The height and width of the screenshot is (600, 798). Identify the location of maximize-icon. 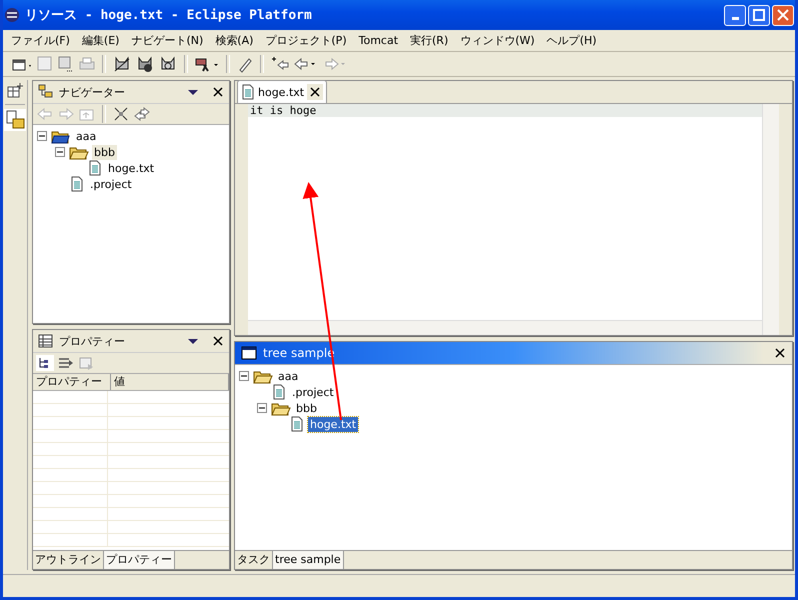
(759, 15).